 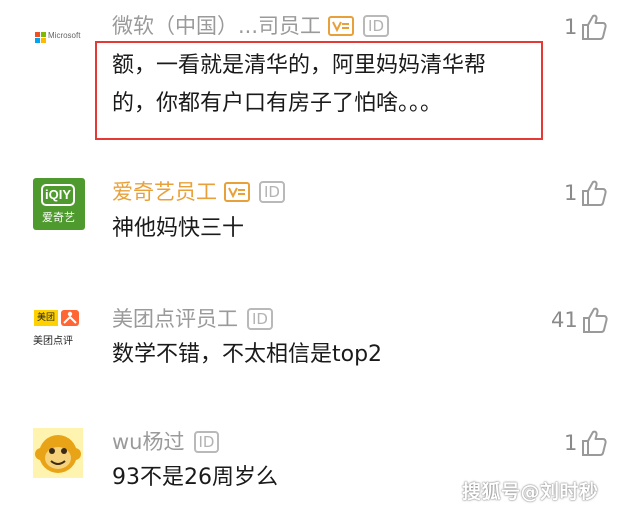 I want to click on dianping-logo-icon, so click(x=70, y=318).